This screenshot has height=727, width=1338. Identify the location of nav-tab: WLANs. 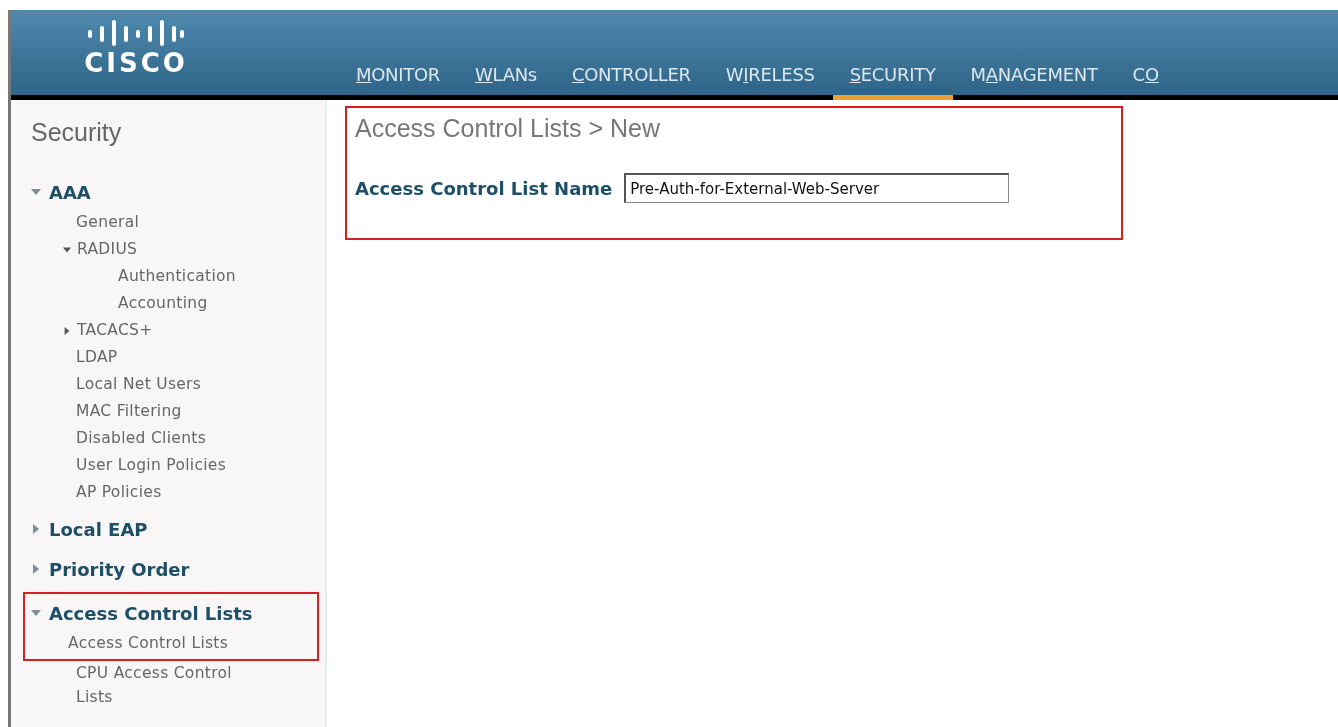
(506, 82).